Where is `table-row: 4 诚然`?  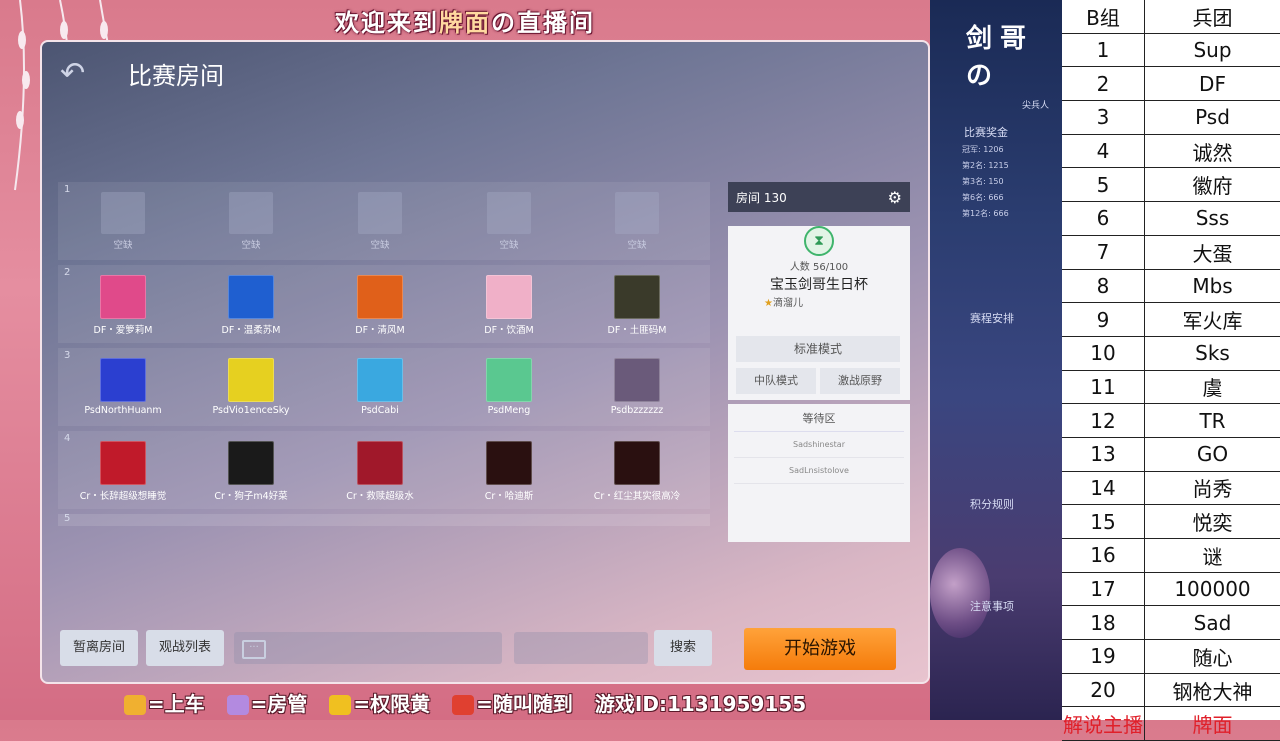
table-row: 4 诚然 is located at coordinates (1171, 151).